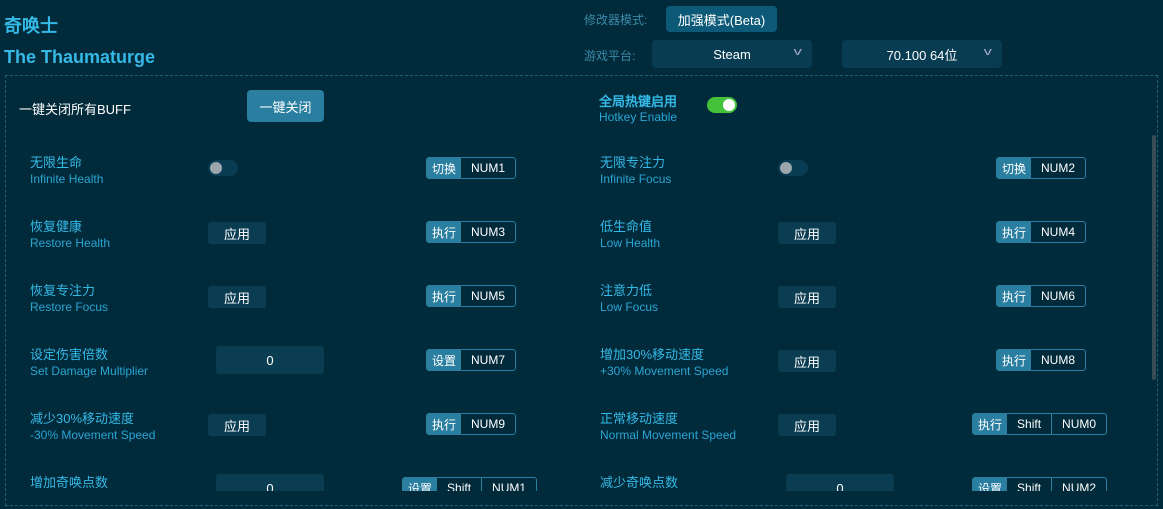  Describe the element at coordinates (1079, 424) in the screenshot. I see `hotkey-key: NUM0` at that location.